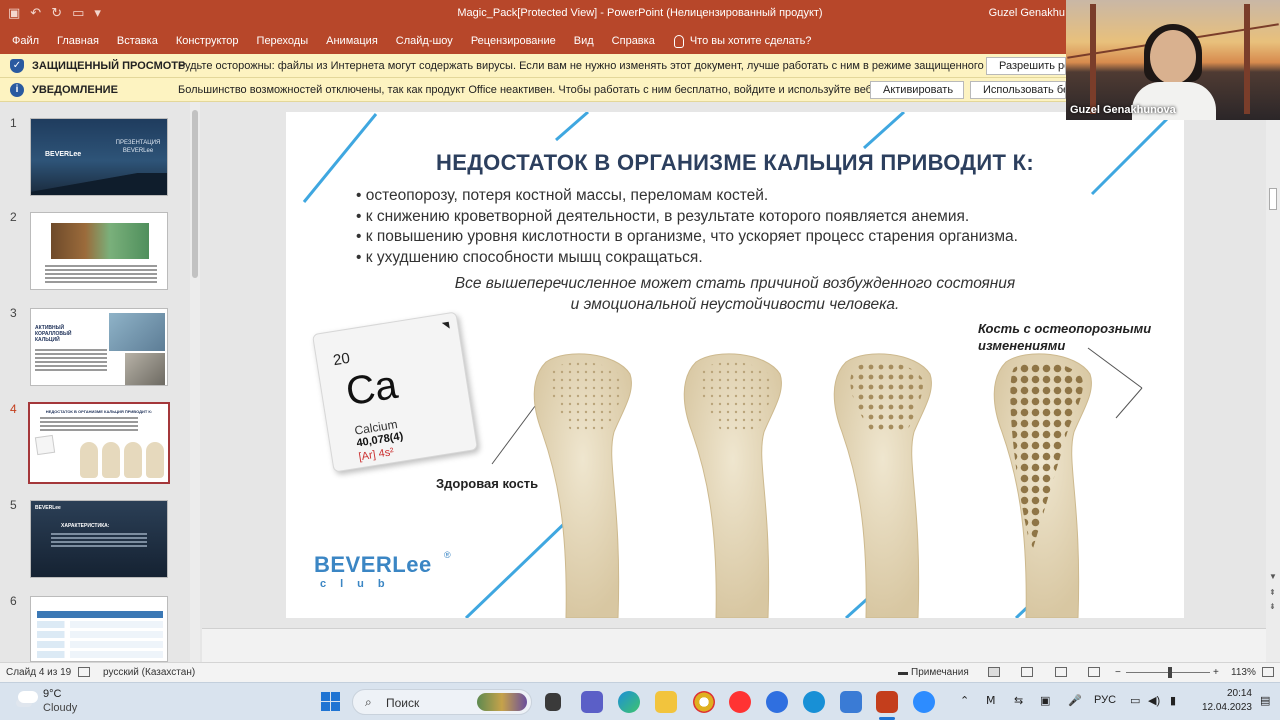  I want to click on use-free-button: Использовать бес, so click(1018, 89).